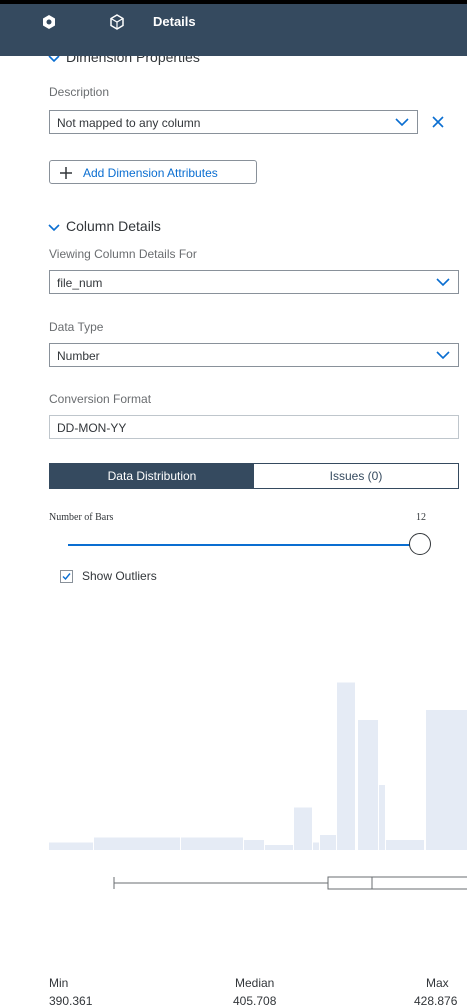 The height and width of the screenshot is (1005, 467). What do you see at coordinates (438, 122) in the screenshot?
I see `clear-icon` at bounding box center [438, 122].